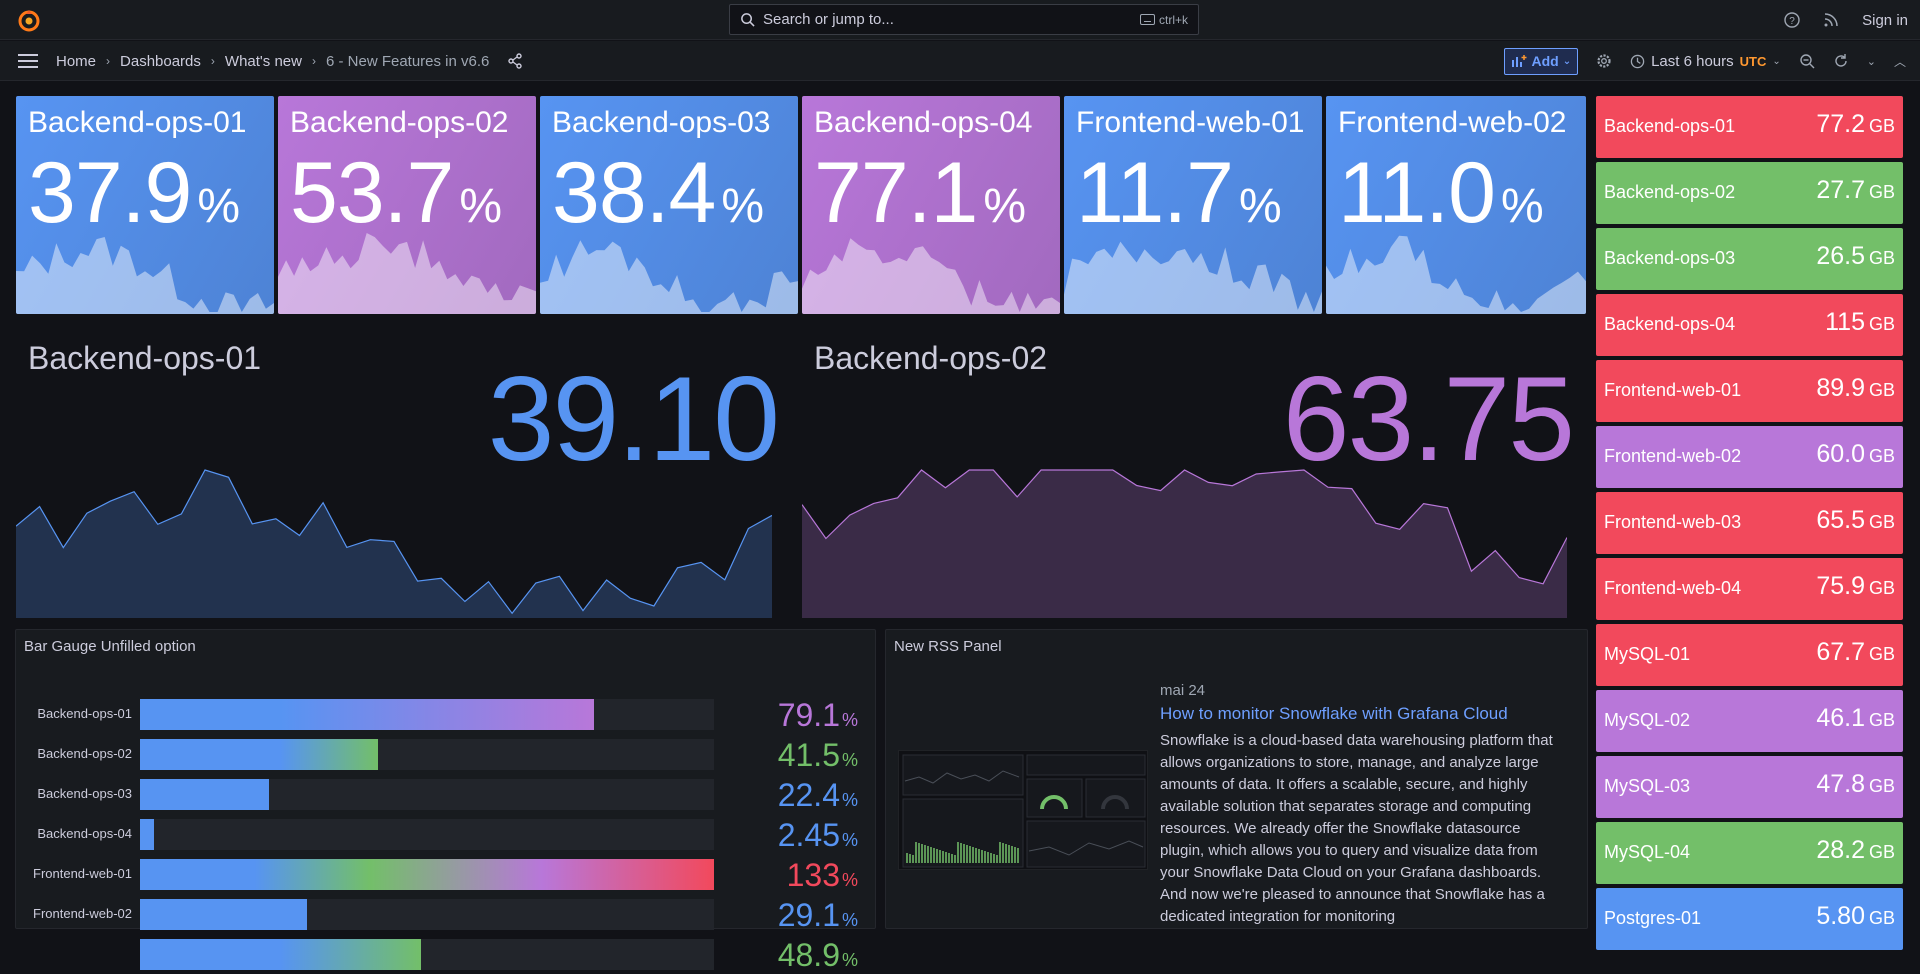 The image size is (1920, 974). Describe the element at coordinates (1807, 61) in the screenshot. I see `zoom-out-icon` at that location.